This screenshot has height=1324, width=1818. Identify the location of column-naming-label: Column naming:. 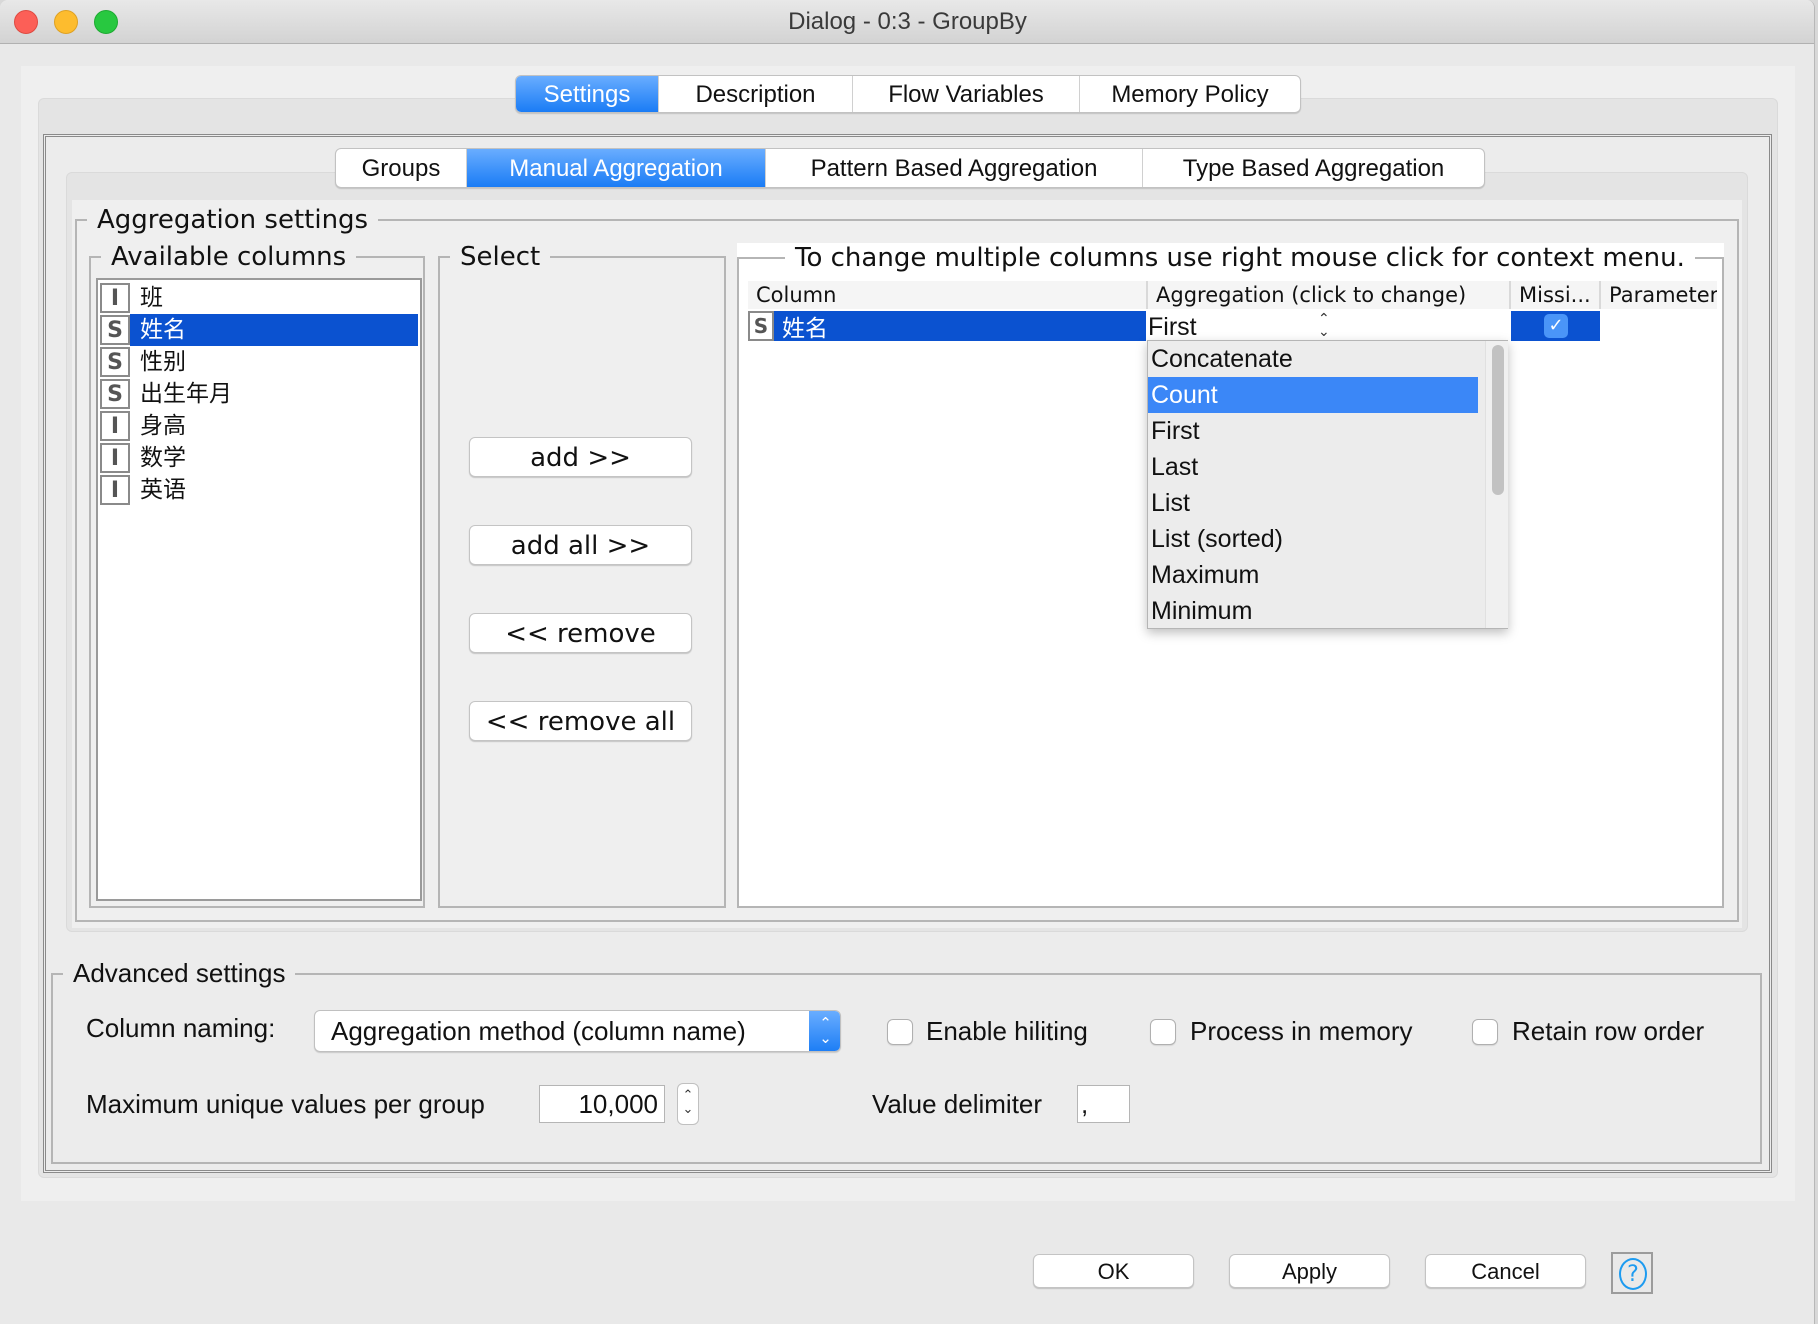
(181, 1028).